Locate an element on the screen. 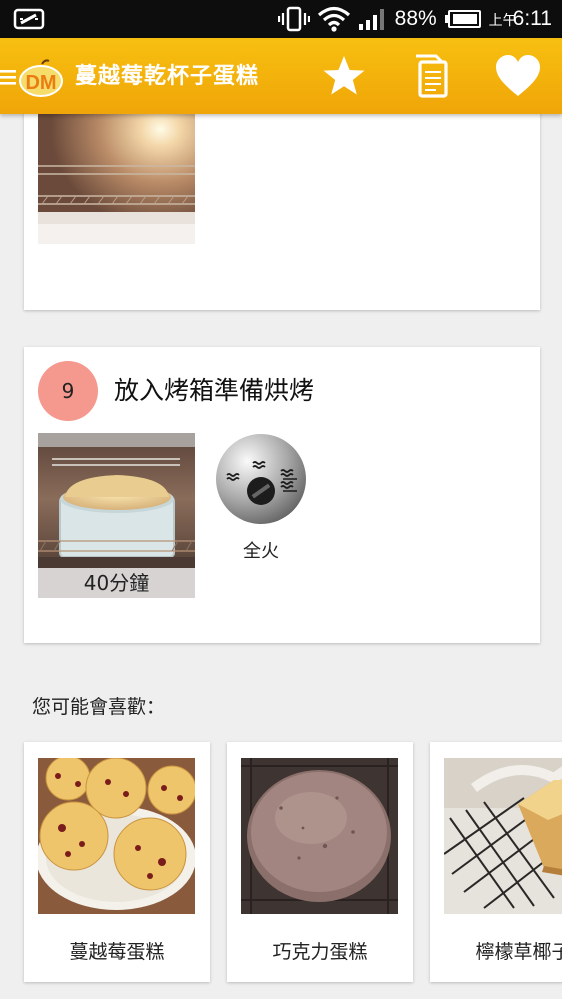  copy-button is located at coordinates (432, 76).